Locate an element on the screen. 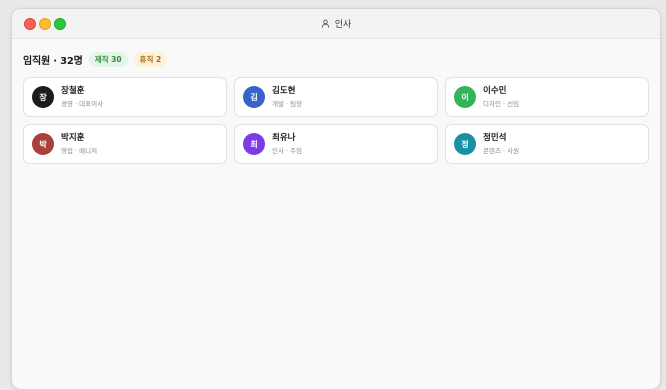 This screenshot has width=666, height=390. employee-name: 장철훈 is located at coordinates (73, 90).